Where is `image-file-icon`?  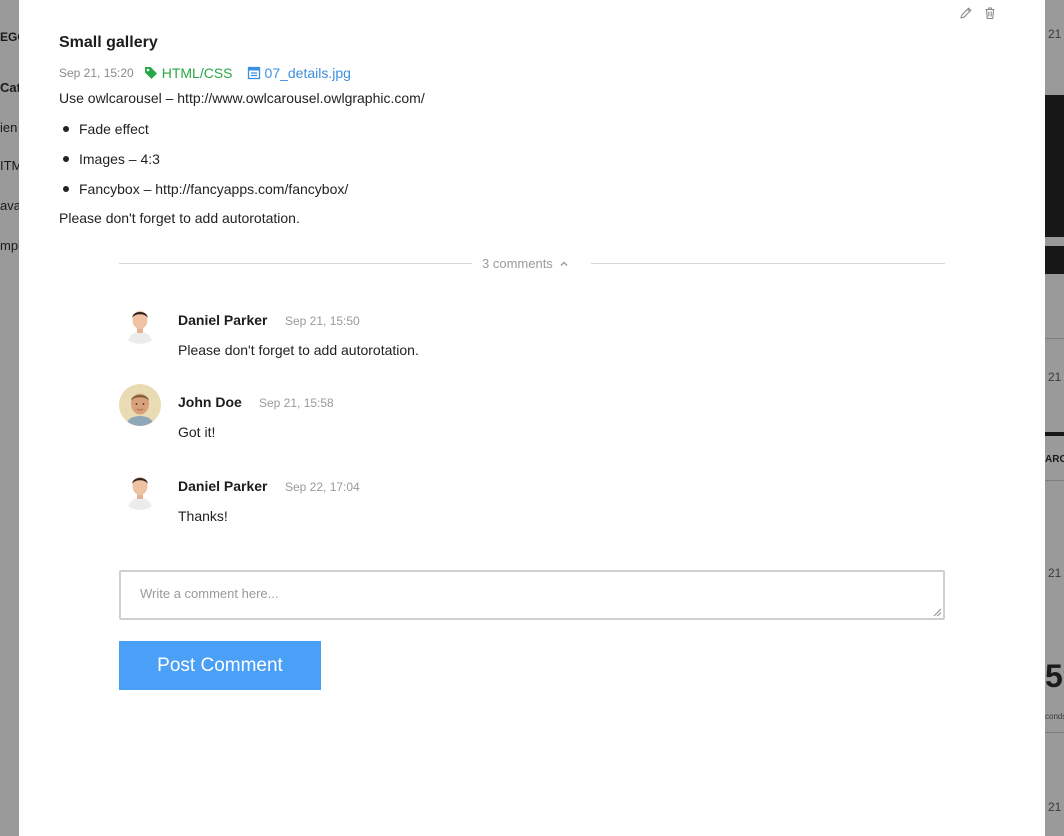 image-file-icon is located at coordinates (253, 73).